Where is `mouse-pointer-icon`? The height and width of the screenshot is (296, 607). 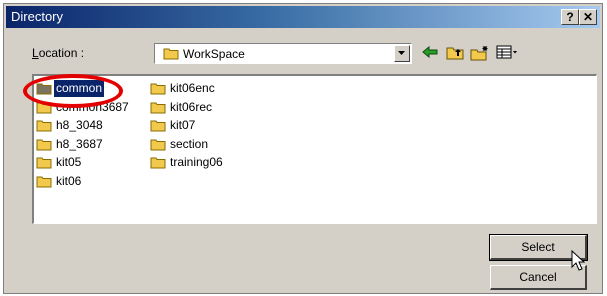
mouse-pointer-icon is located at coordinates (578, 260).